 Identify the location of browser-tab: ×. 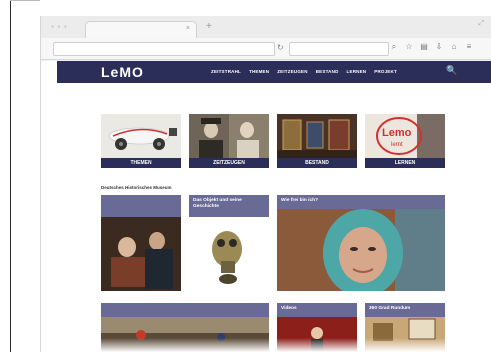
(141, 29).